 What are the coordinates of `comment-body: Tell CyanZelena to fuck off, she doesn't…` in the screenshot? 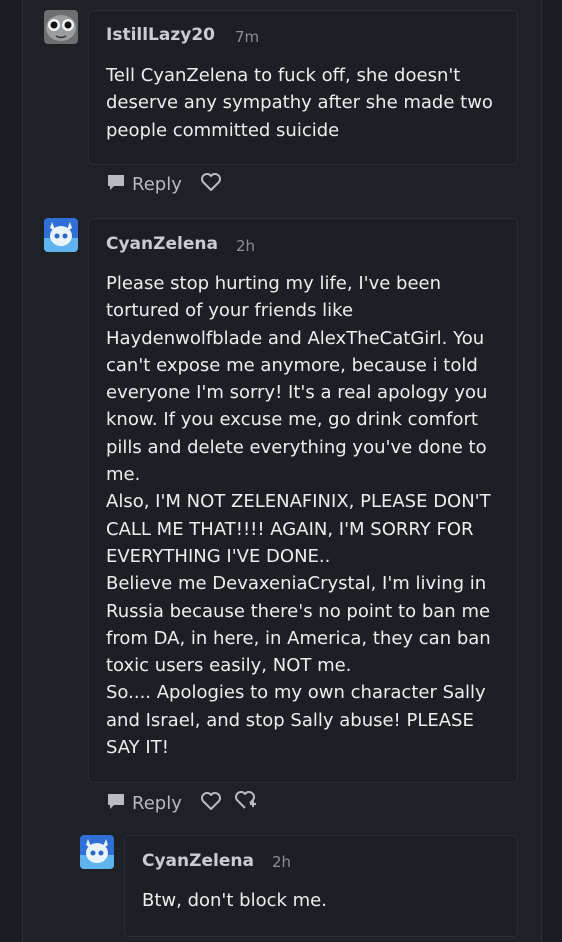 It's located at (299, 103).